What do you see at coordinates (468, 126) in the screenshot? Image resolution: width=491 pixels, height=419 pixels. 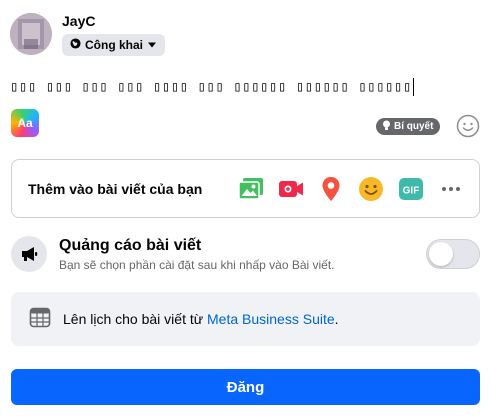 I see `smiley-icon` at bounding box center [468, 126].